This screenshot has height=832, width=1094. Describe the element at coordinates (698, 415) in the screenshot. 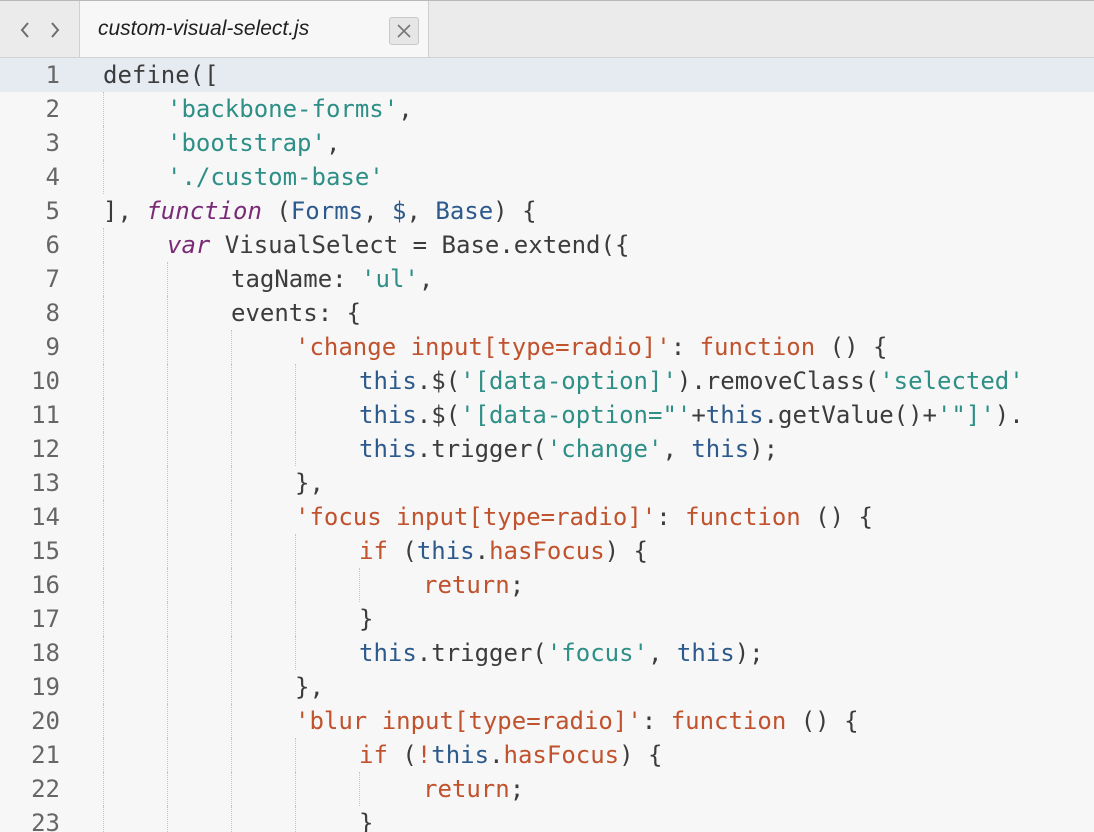

I see `code-token: +` at that location.